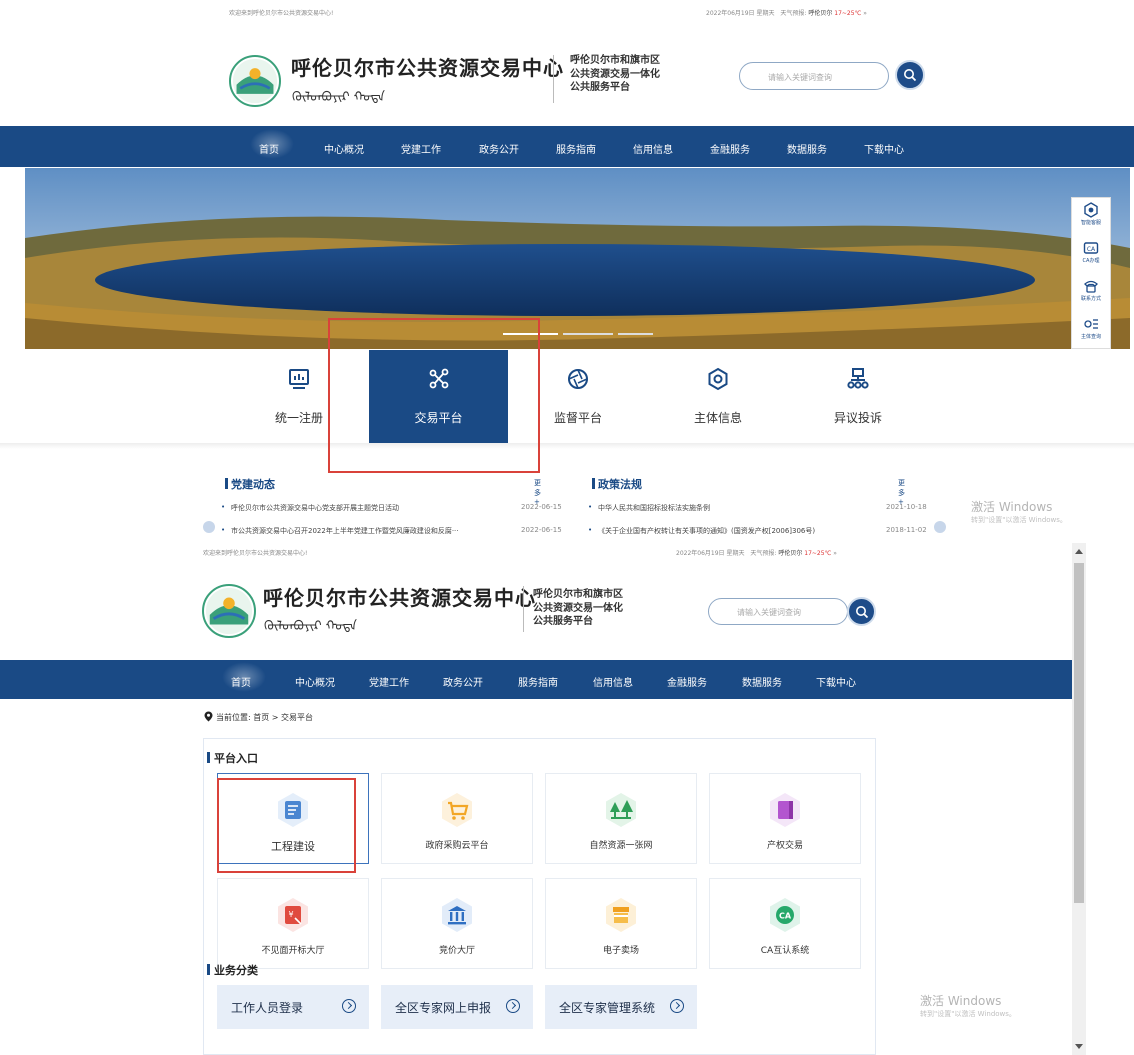 The height and width of the screenshot is (1055, 1134). I want to click on svg-text: CA, so click(785, 916).